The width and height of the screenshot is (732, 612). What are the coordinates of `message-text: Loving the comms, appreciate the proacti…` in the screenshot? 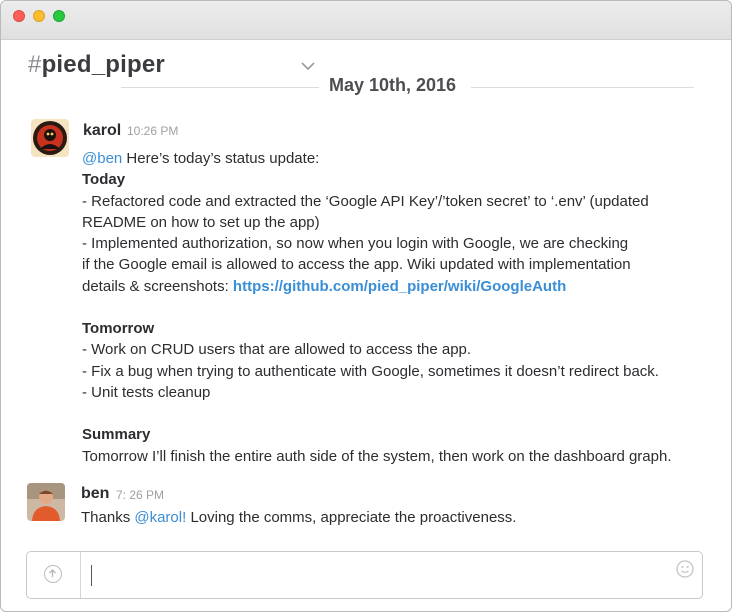 It's located at (351, 517).